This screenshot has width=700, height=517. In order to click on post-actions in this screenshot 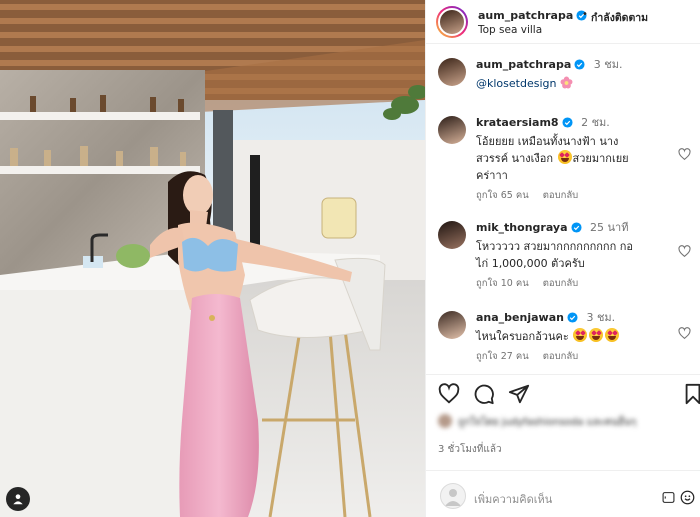, I will do `click(563, 392)`.